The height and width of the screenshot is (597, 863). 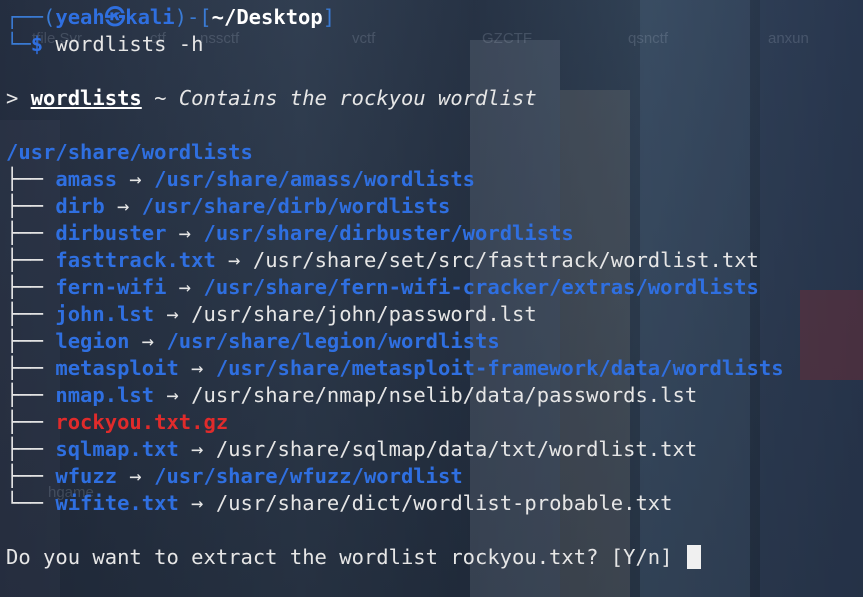 I want to click on entry-name: fern-wifi, so click(x=111, y=287).